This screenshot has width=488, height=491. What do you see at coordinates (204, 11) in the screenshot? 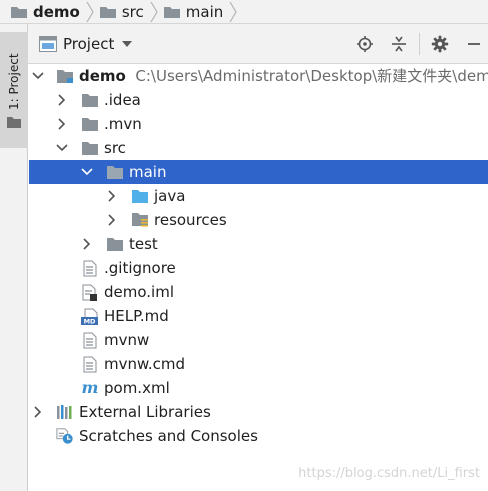
I see `breadcrumb-label: main` at bounding box center [204, 11].